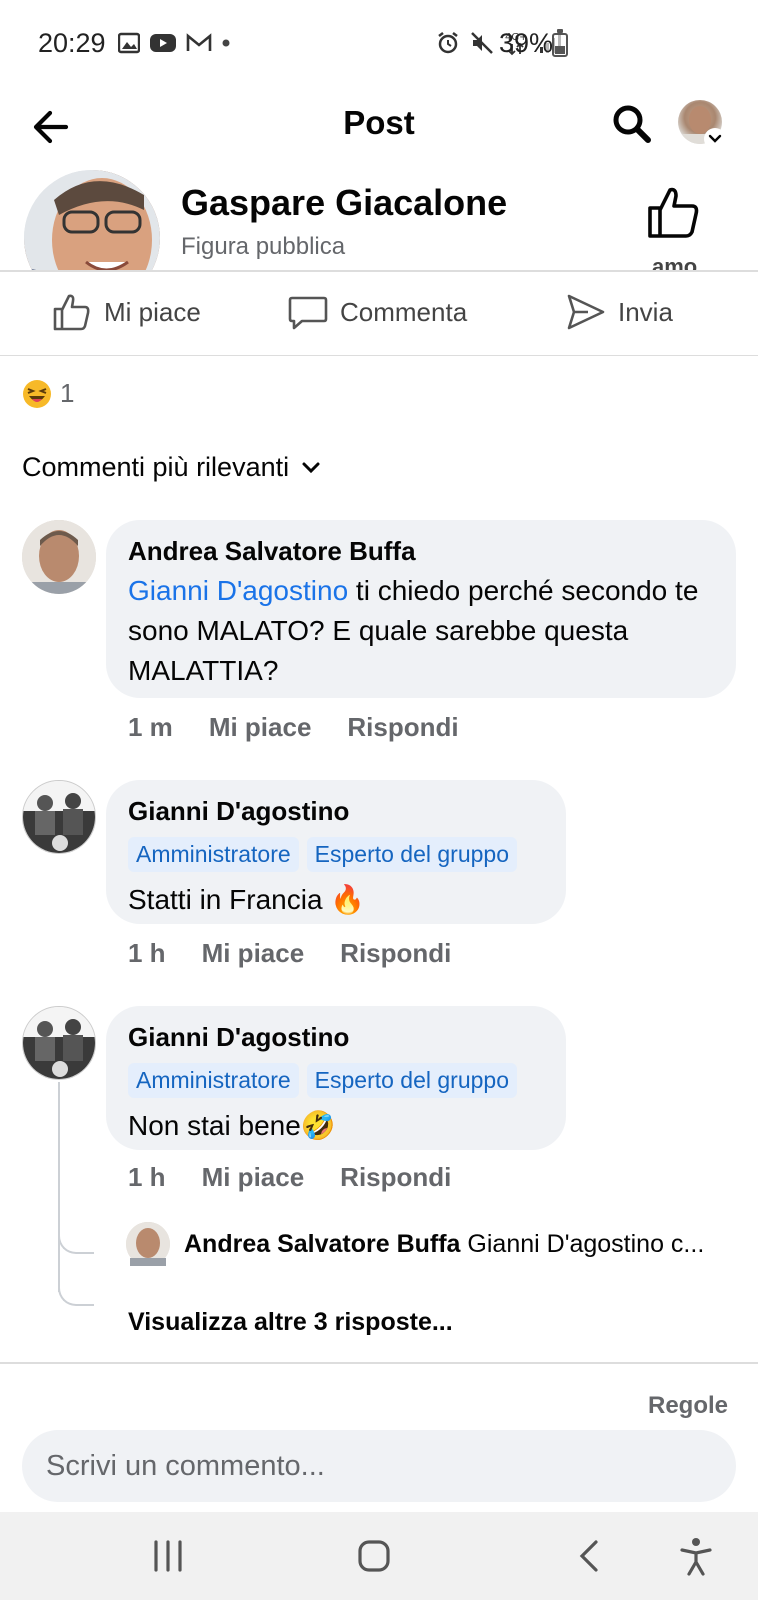 This screenshot has width=758, height=1600. I want to click on accessibility-icon, so click(696, 1557).